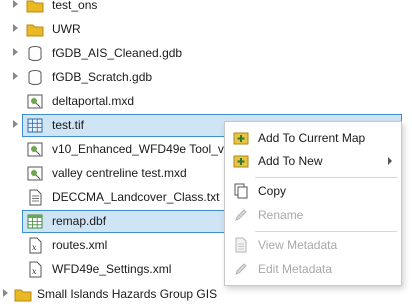 This screenshot has height=306, width=412. I want to click on menu-item-add-to-current-map: Add To Current Map, so click(313, 138).